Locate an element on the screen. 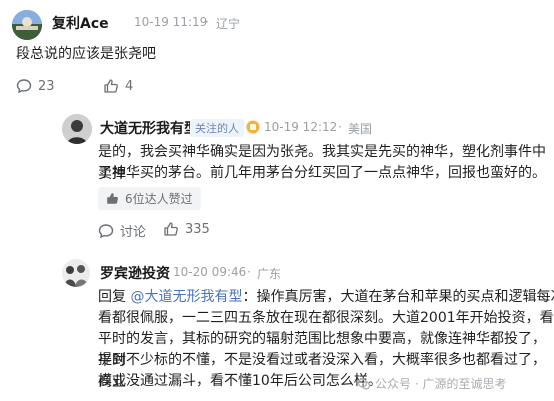 The height and width of the screenshot is (401, 554). comment-count-button: 23 is located at coordinates (35, 86).